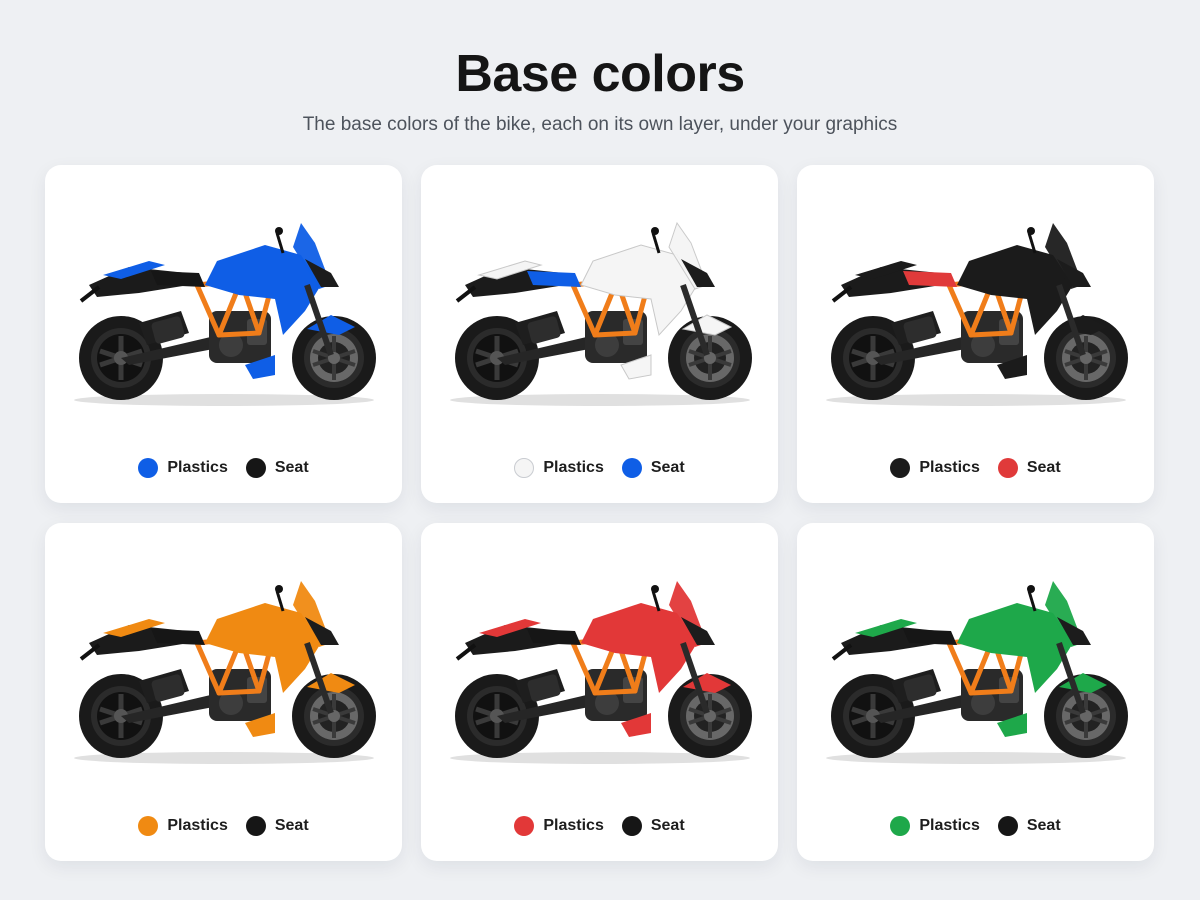 This screenshot has height=900, width=1200. I want to click on page-title: Base colors, so click(600, 74).